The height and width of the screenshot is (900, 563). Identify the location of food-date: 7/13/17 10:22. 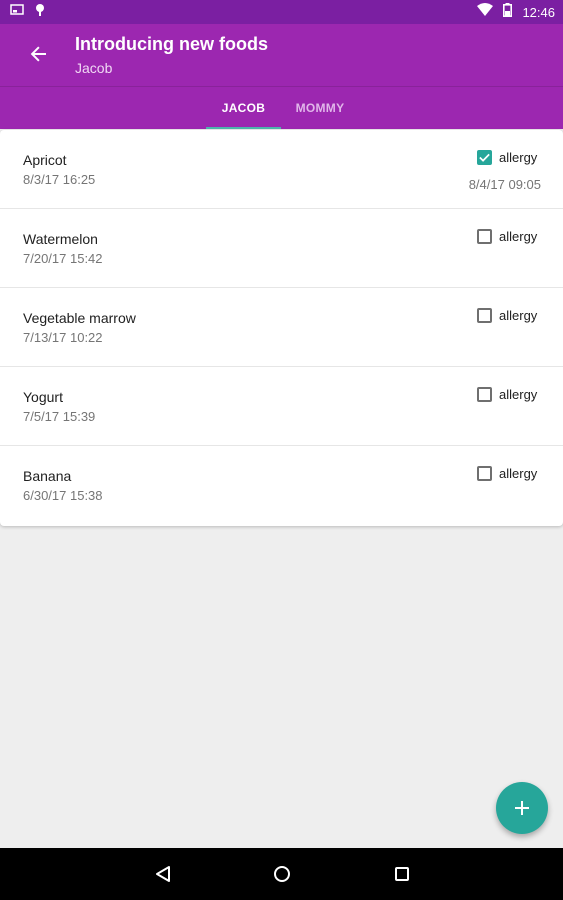
(63, 337).